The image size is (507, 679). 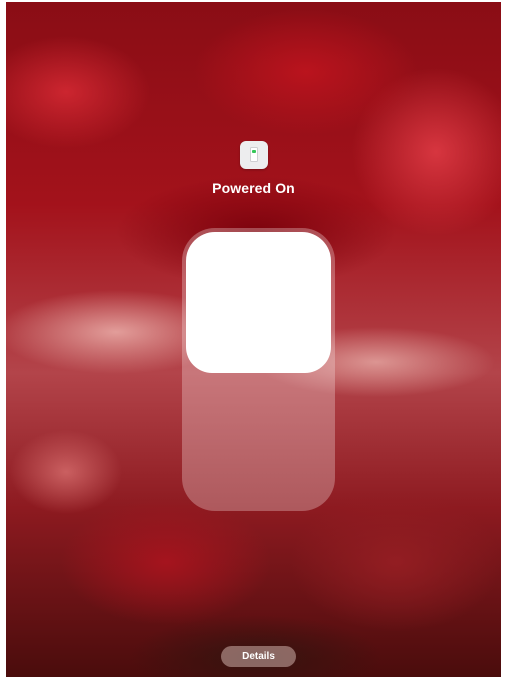 I want to click on power-indicator-light, so click(x=253, y=151).